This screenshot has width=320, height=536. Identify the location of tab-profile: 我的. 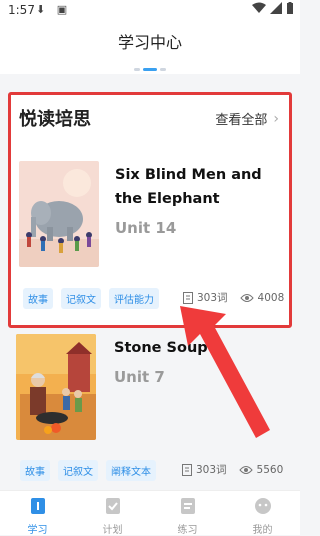
(263, 513).